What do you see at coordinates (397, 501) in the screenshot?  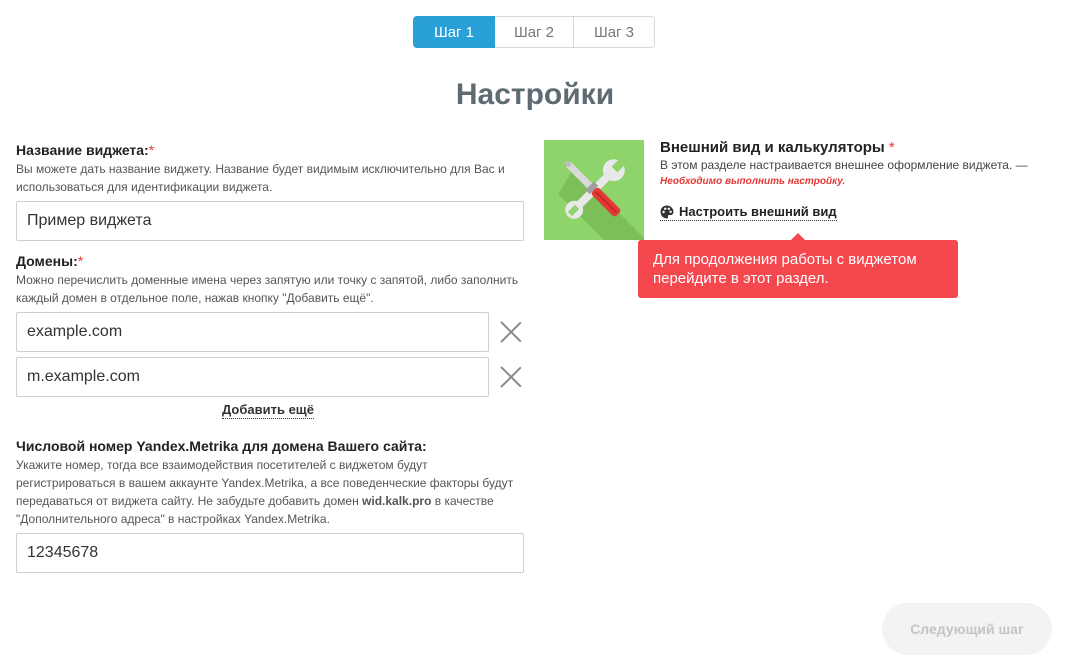 I see `metrika-help-domain: wid.kalk.pro` at bounding box center [397, 501].